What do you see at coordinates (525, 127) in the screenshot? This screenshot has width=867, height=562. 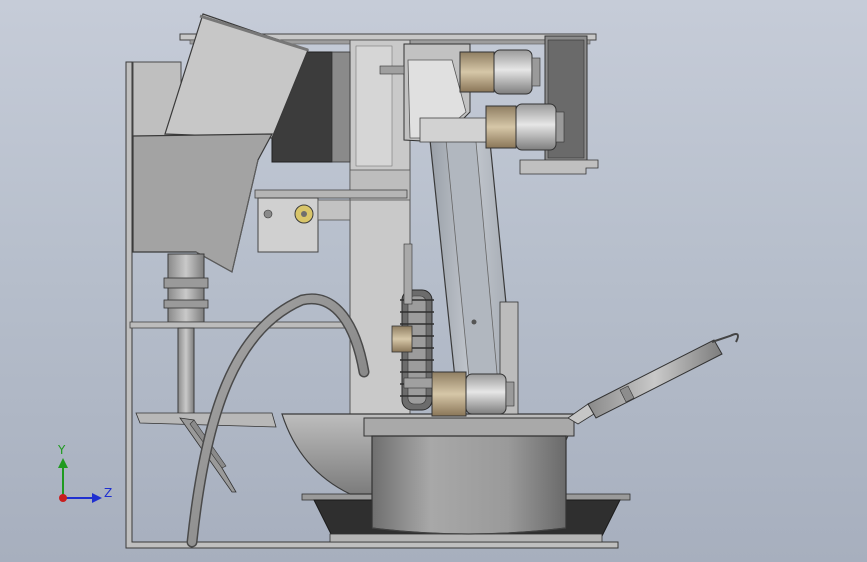 I see `servo-motor-middle` at bounding box center [525, 127].